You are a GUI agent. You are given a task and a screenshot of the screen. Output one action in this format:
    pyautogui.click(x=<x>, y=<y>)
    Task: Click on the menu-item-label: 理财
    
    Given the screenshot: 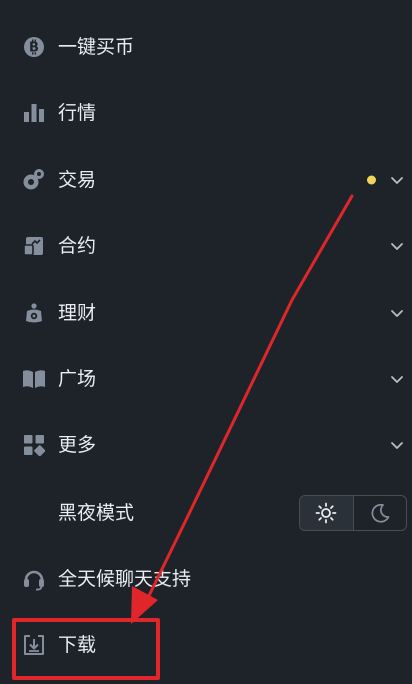 What is the action you would take?
    pyautogui.click(x=77, y=313)
    